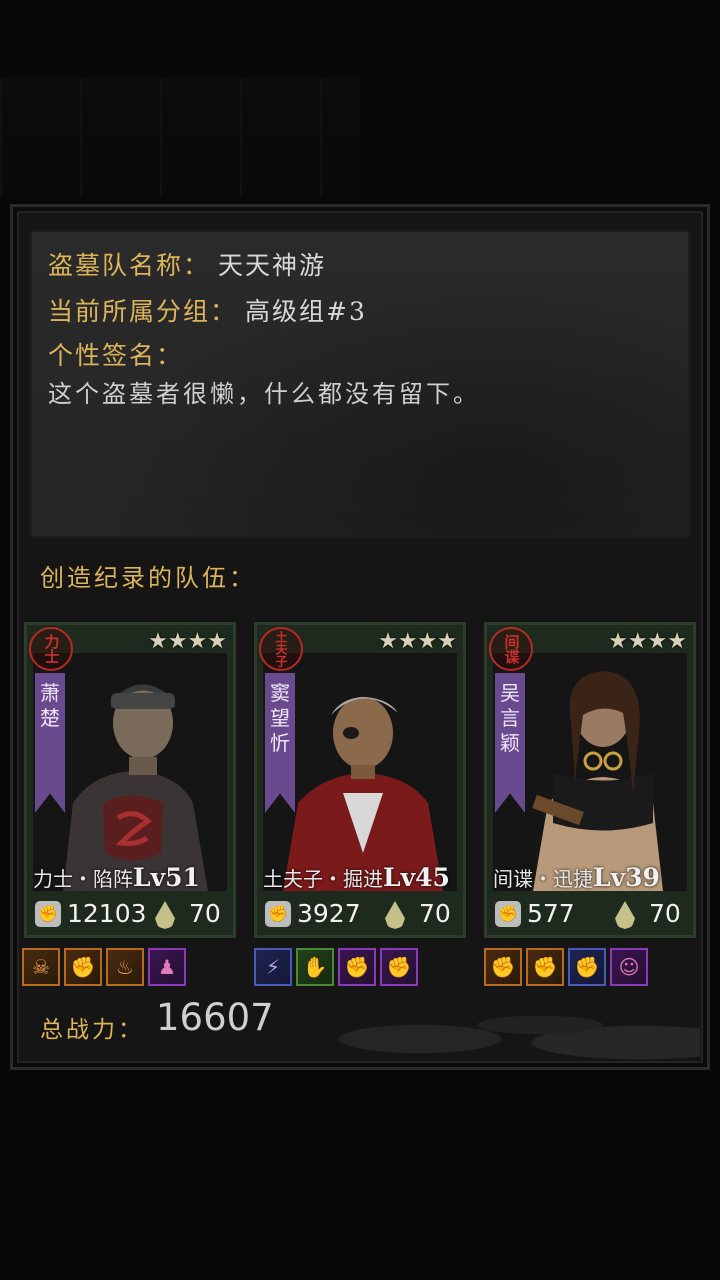 The image size is (720, 1280). I want to click on ghoul-skill-icon: ☠, so click(41, 967).